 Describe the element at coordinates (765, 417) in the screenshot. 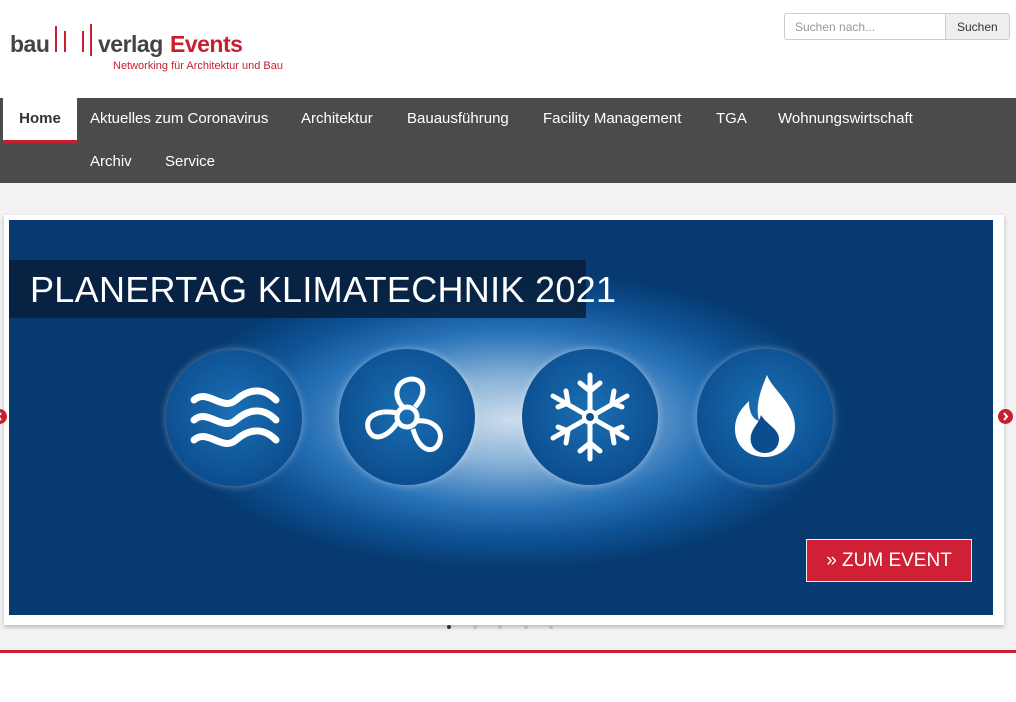

I see `flame-icon` at that location.